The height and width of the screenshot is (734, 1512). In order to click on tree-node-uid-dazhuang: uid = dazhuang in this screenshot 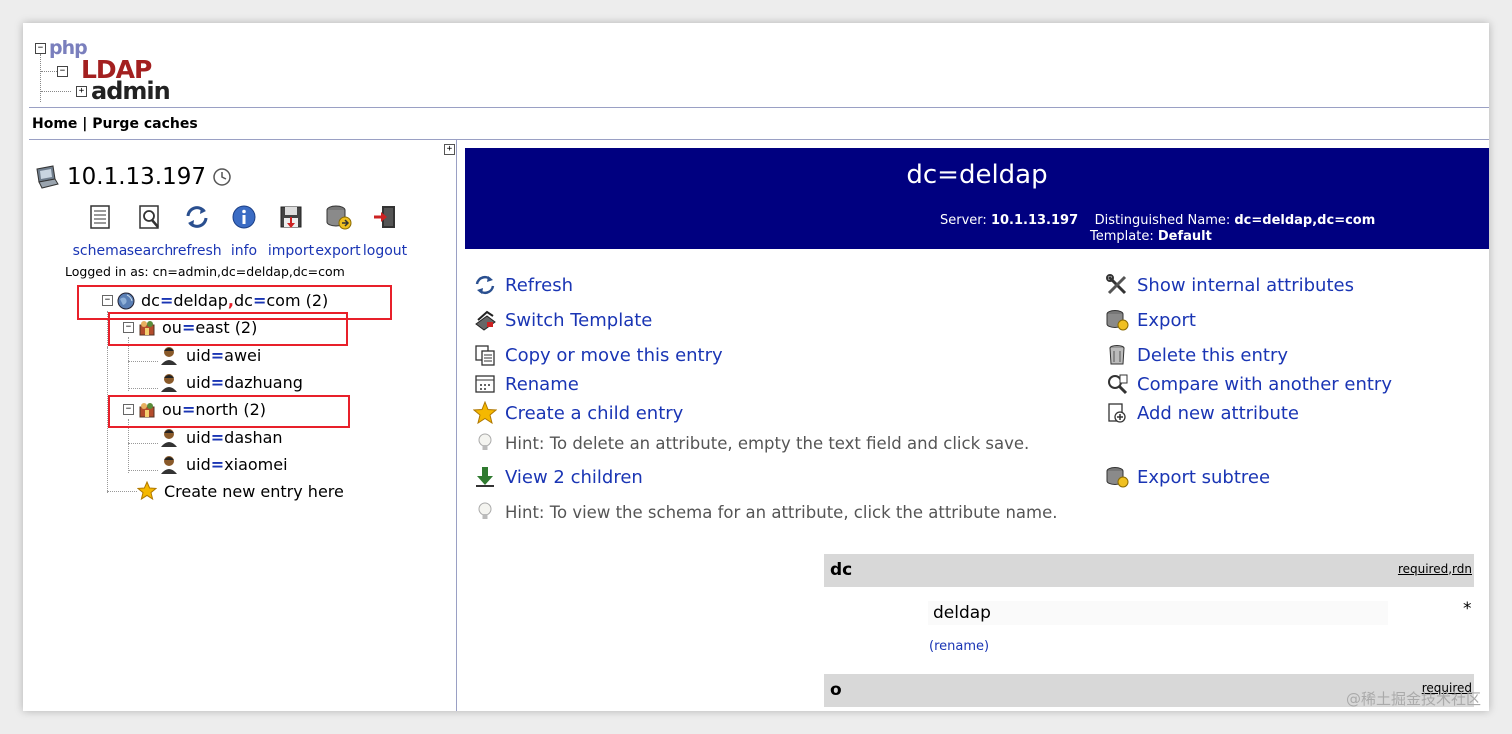, I will do `click(231, 382)`.